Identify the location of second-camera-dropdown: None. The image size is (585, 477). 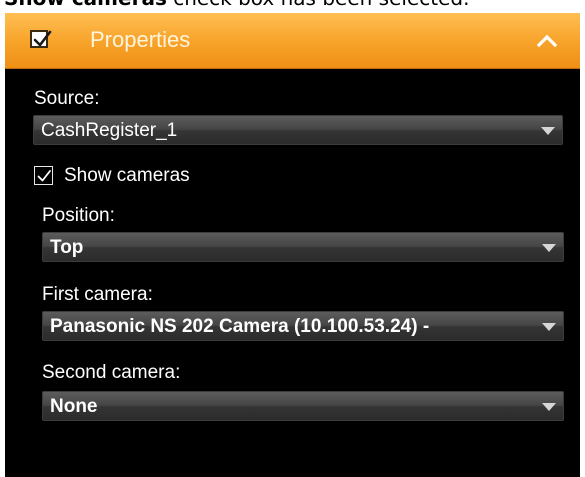
(303, 406).